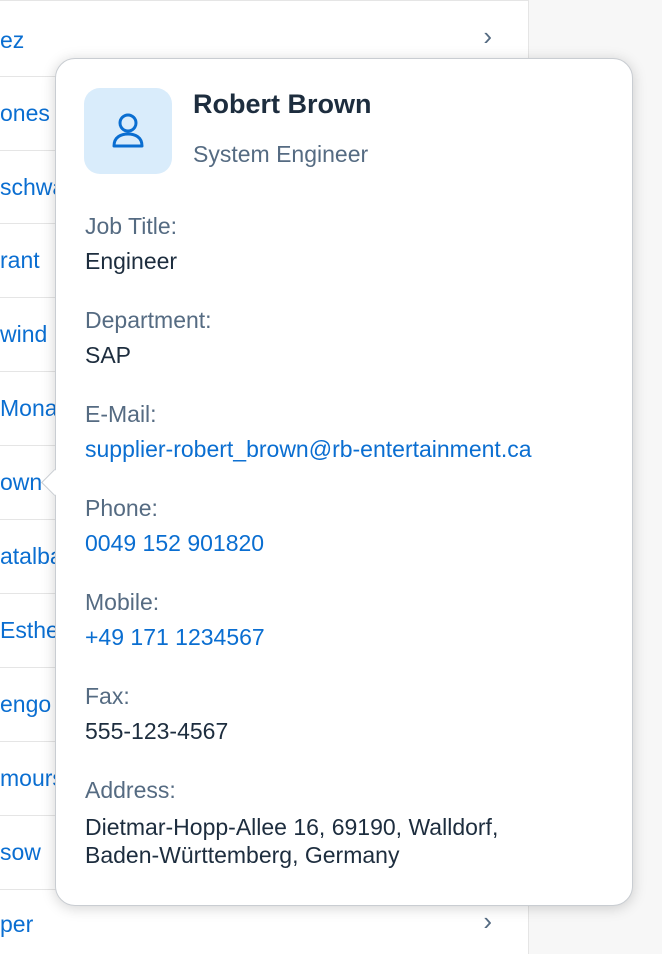 This screenshot has height=954, width=662. Describe the element at coordinates (281, 154) in the screenshot. I see `contact-role: System Engineer` at that location.